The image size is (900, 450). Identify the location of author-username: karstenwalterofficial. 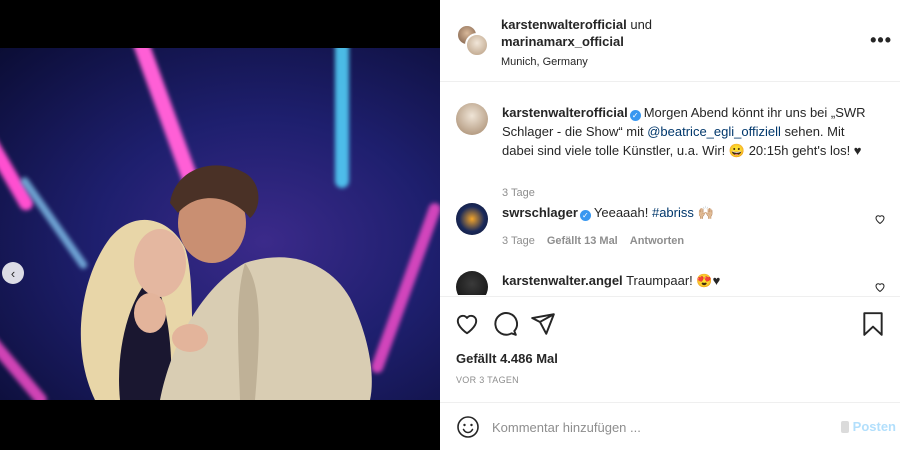
(564, 24).